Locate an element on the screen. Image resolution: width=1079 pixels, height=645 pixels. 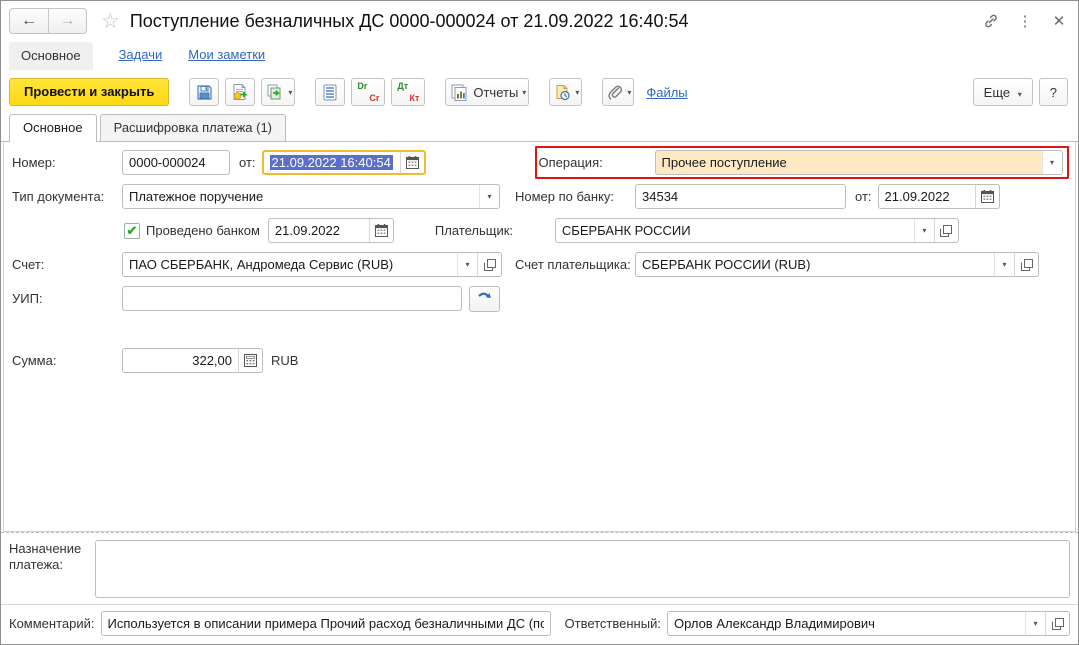
date-value-selected: 21.09.2022 16:40:54 is located at coordinates (331, 162).